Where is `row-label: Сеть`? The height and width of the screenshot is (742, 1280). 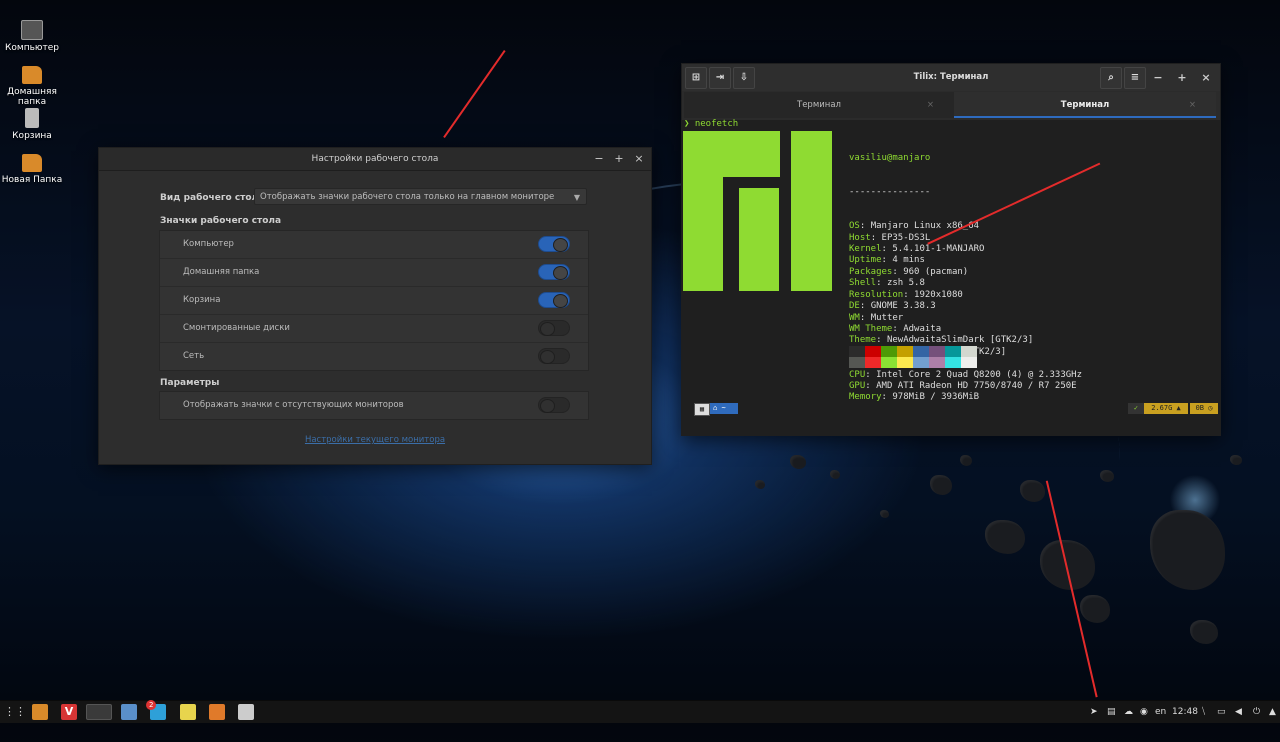 row-label: Сеть is located at coordinates (194, 356).